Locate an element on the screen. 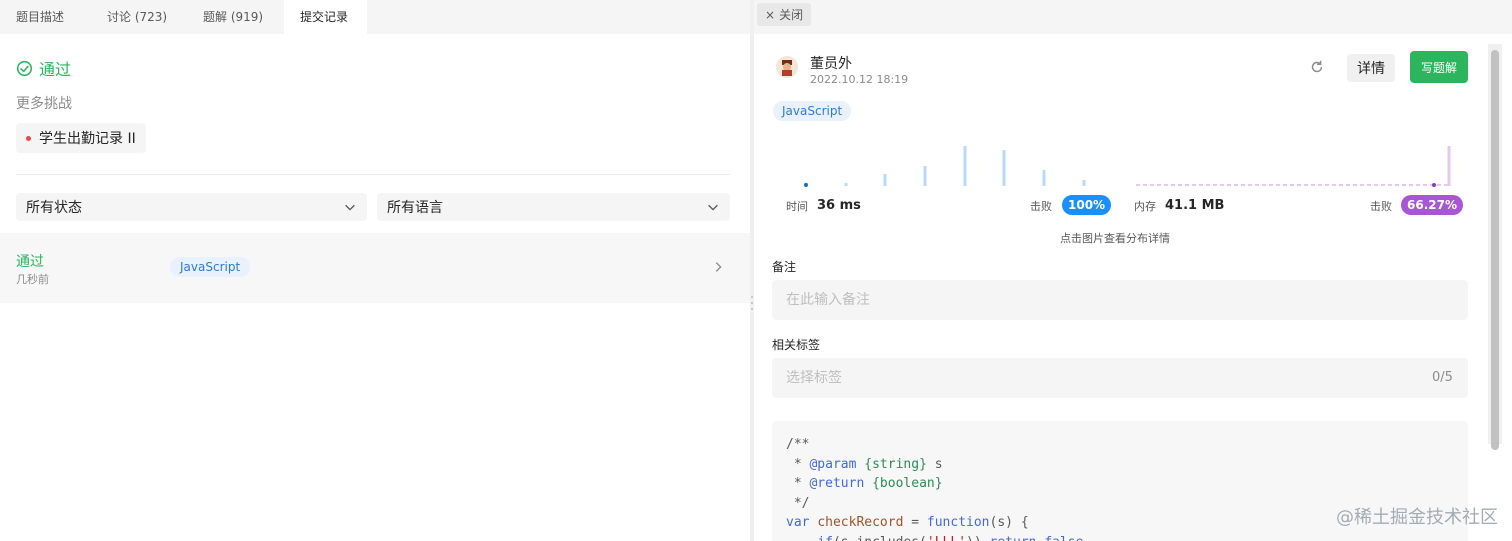 The height and width of the screenshot is (541, 1512). memory-label: 内存 is located at coordinates (1145, 206).